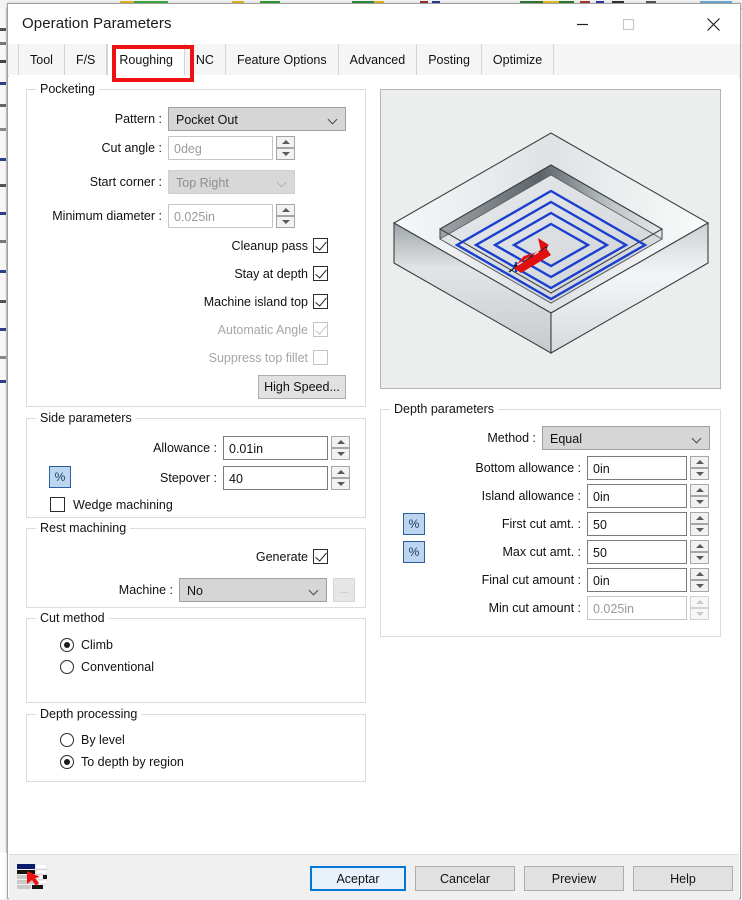 The image size is (742, 900). I want to click on close-button, so click(713, 24).